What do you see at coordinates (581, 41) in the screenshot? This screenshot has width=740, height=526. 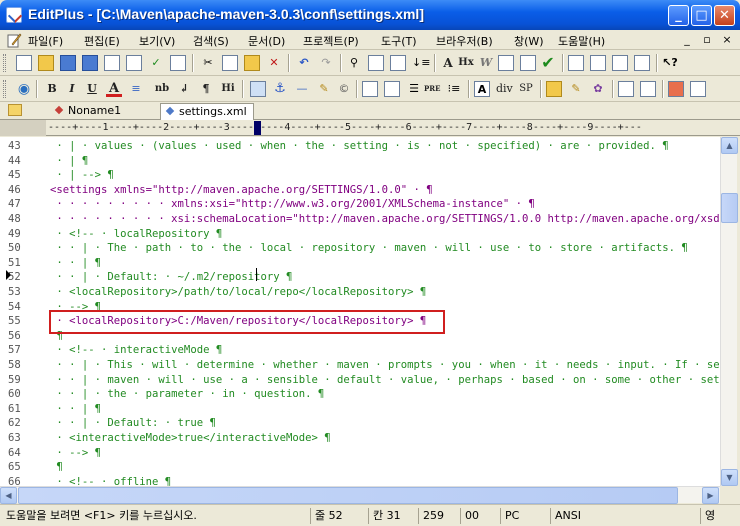 I see `menu-help: 도움말(H)` at bounding box center [581, 41].